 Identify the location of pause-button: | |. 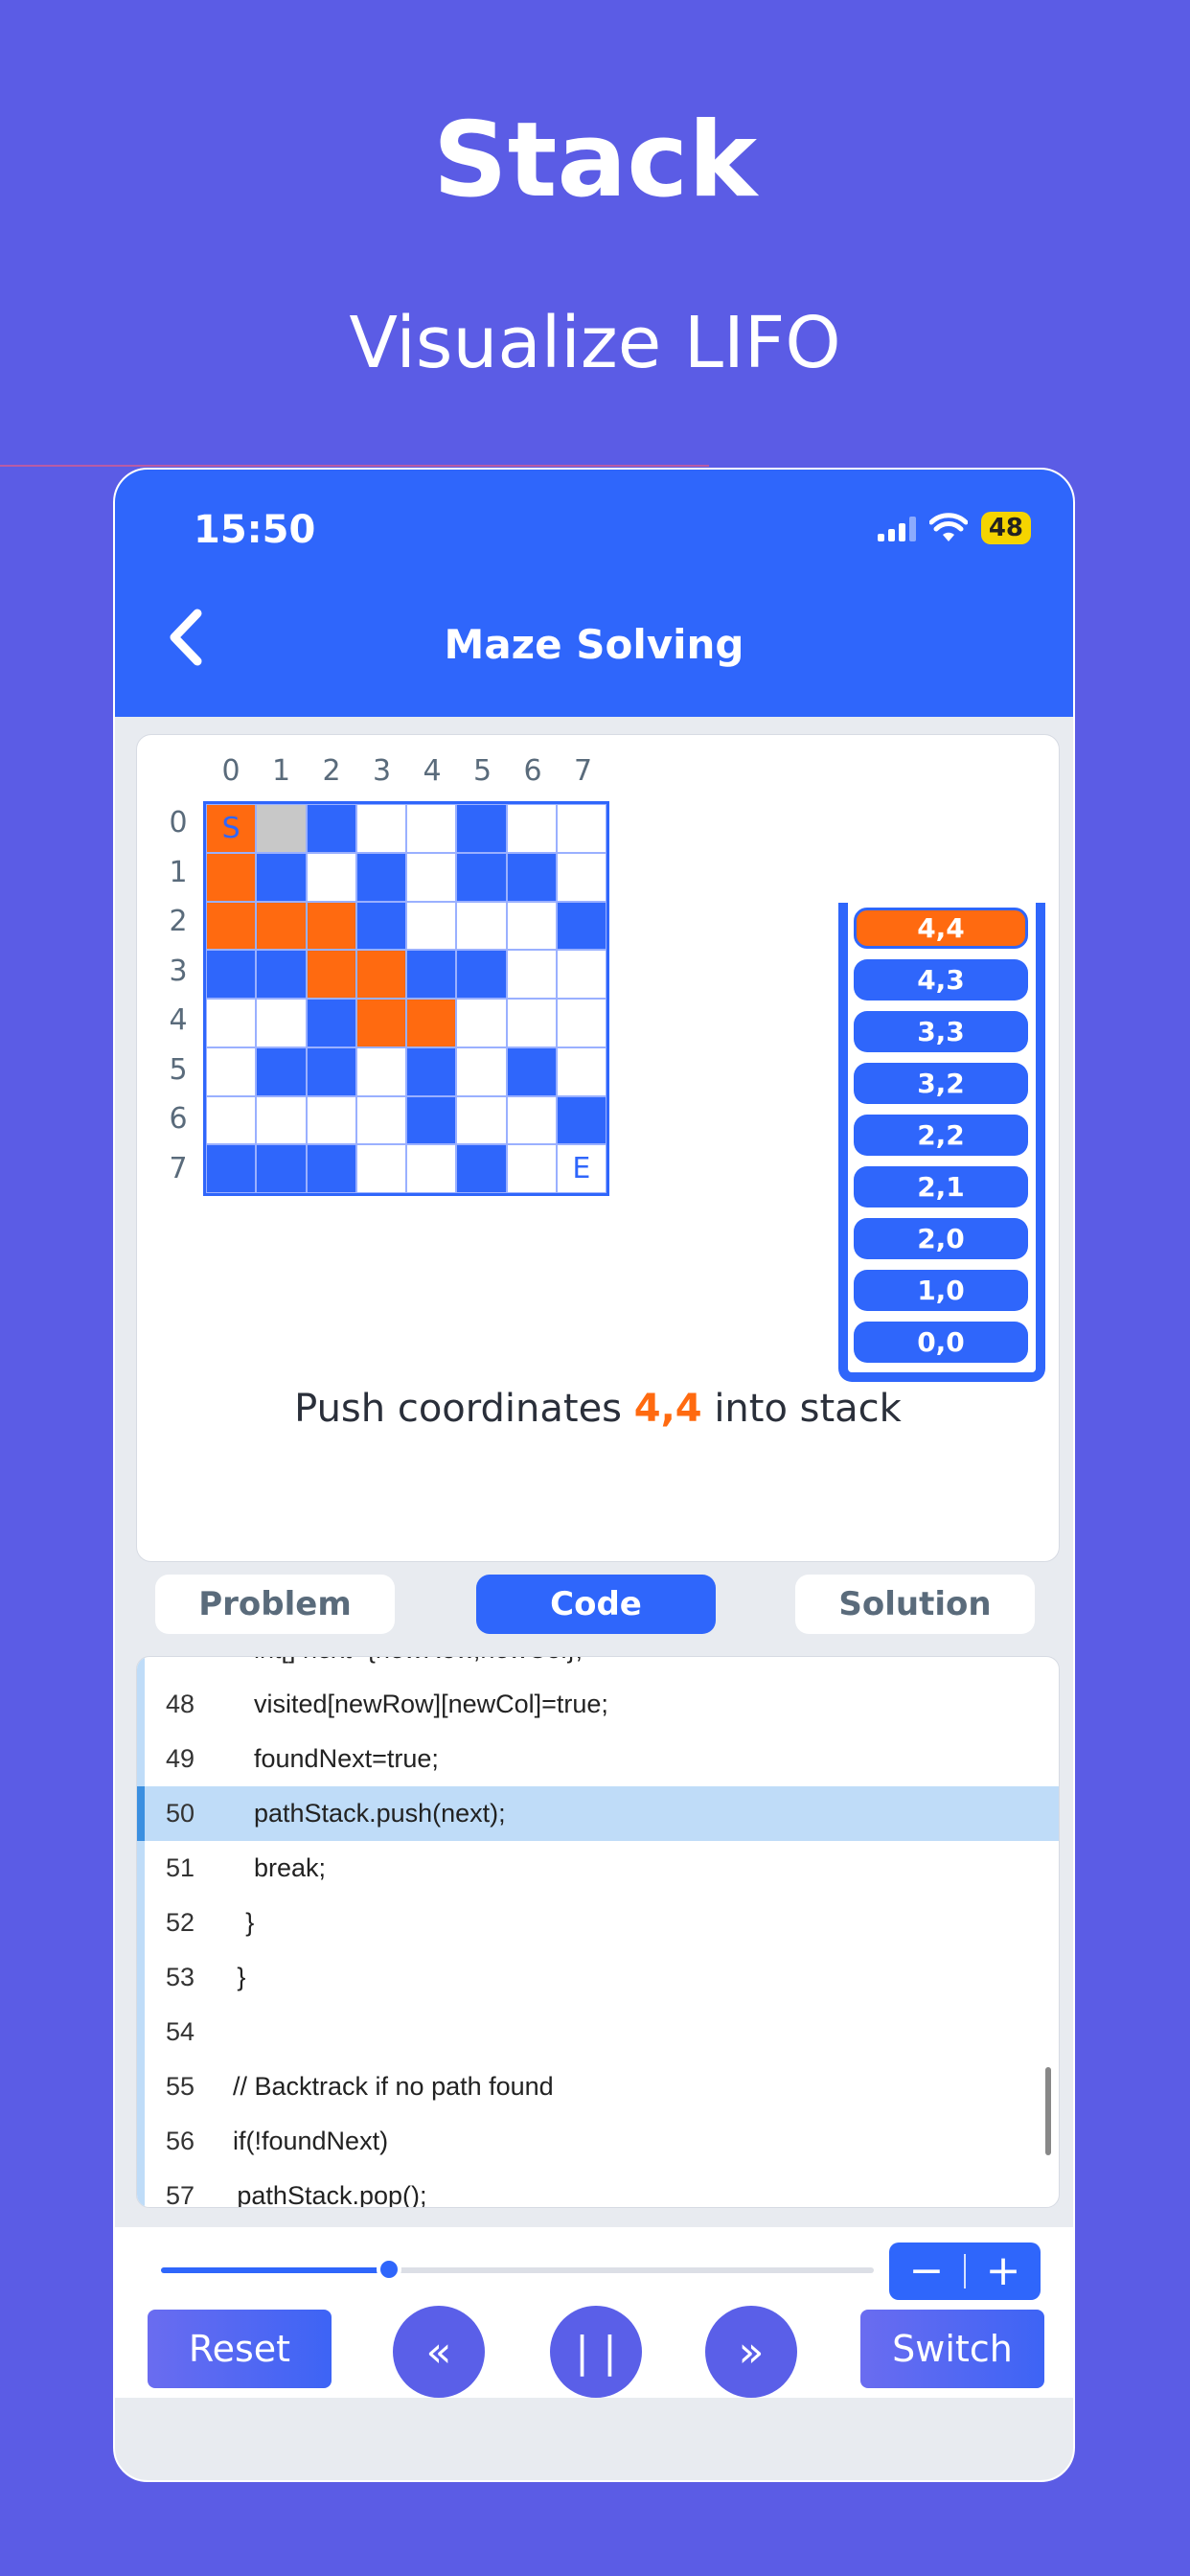
(596, 2352).